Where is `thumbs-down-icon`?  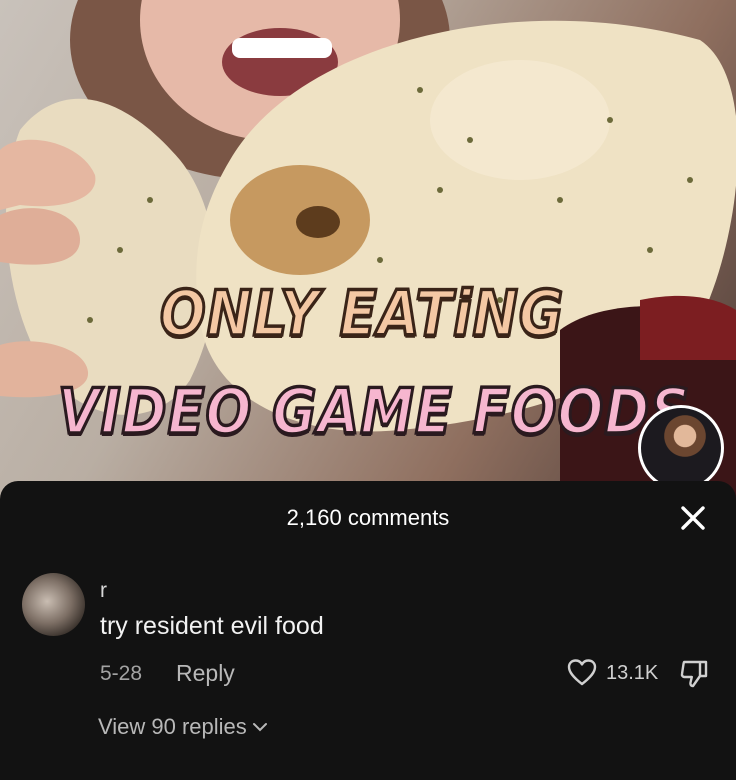
thumbs-down-icon is located at coordinates (694, 674).